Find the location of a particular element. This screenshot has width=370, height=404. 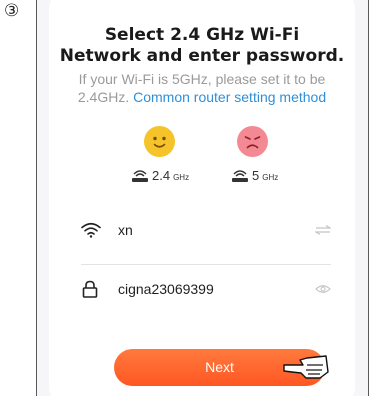

wifi-icon is located at coordinates (92, 230).